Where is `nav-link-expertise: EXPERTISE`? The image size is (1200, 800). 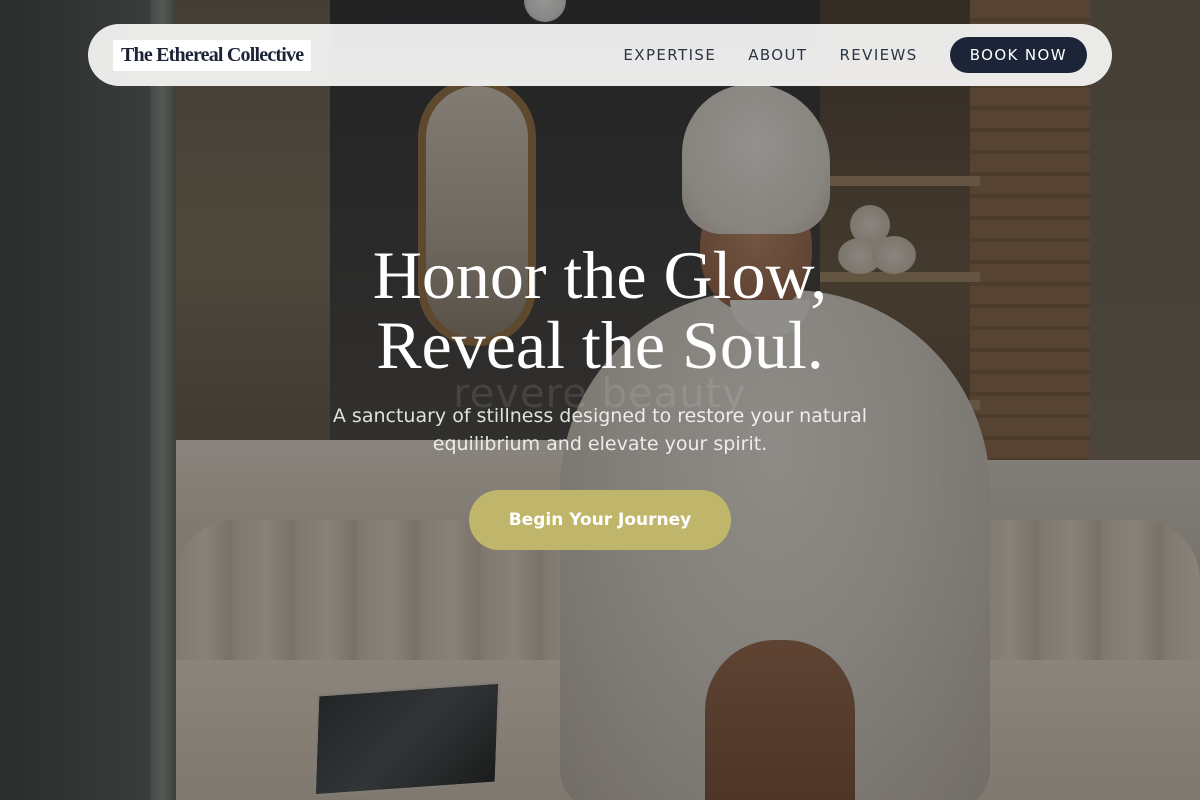 nav-link-expertise: EXPERTISE is located at coordinates (669, 55).